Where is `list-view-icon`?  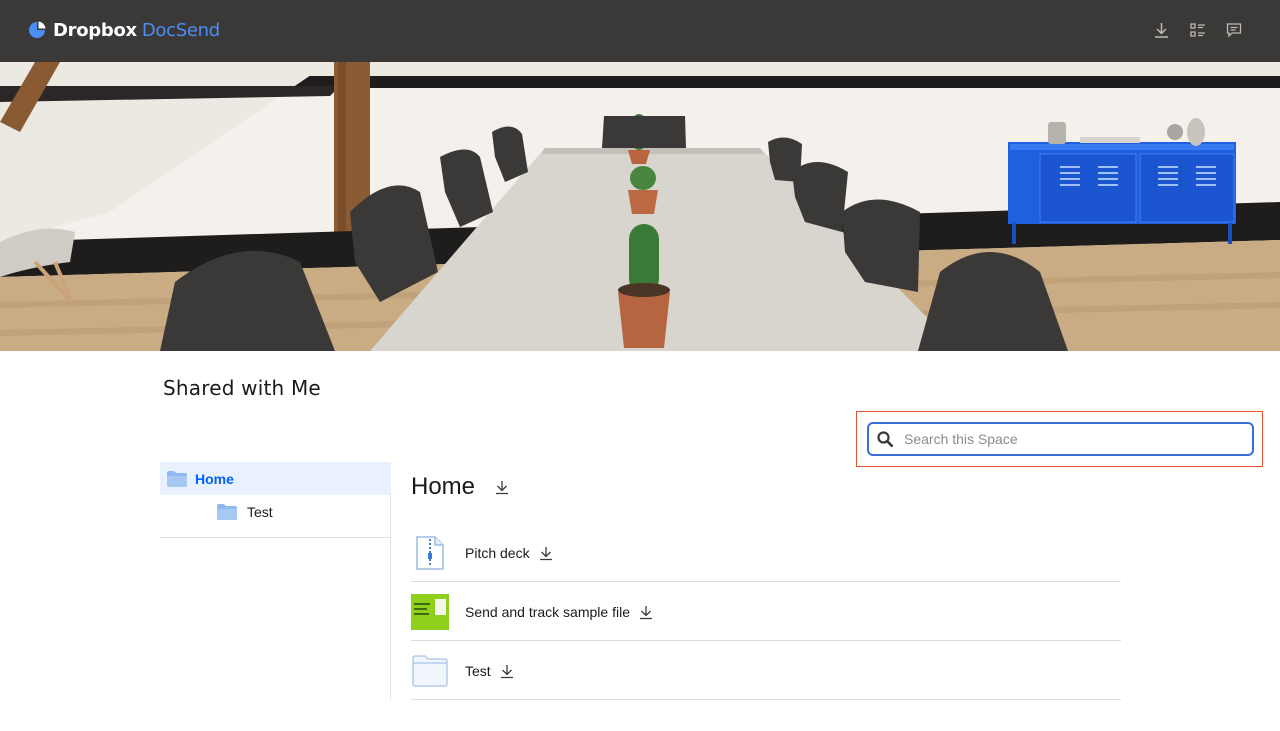 list-view-icon is located at coordinates (1197, 30).